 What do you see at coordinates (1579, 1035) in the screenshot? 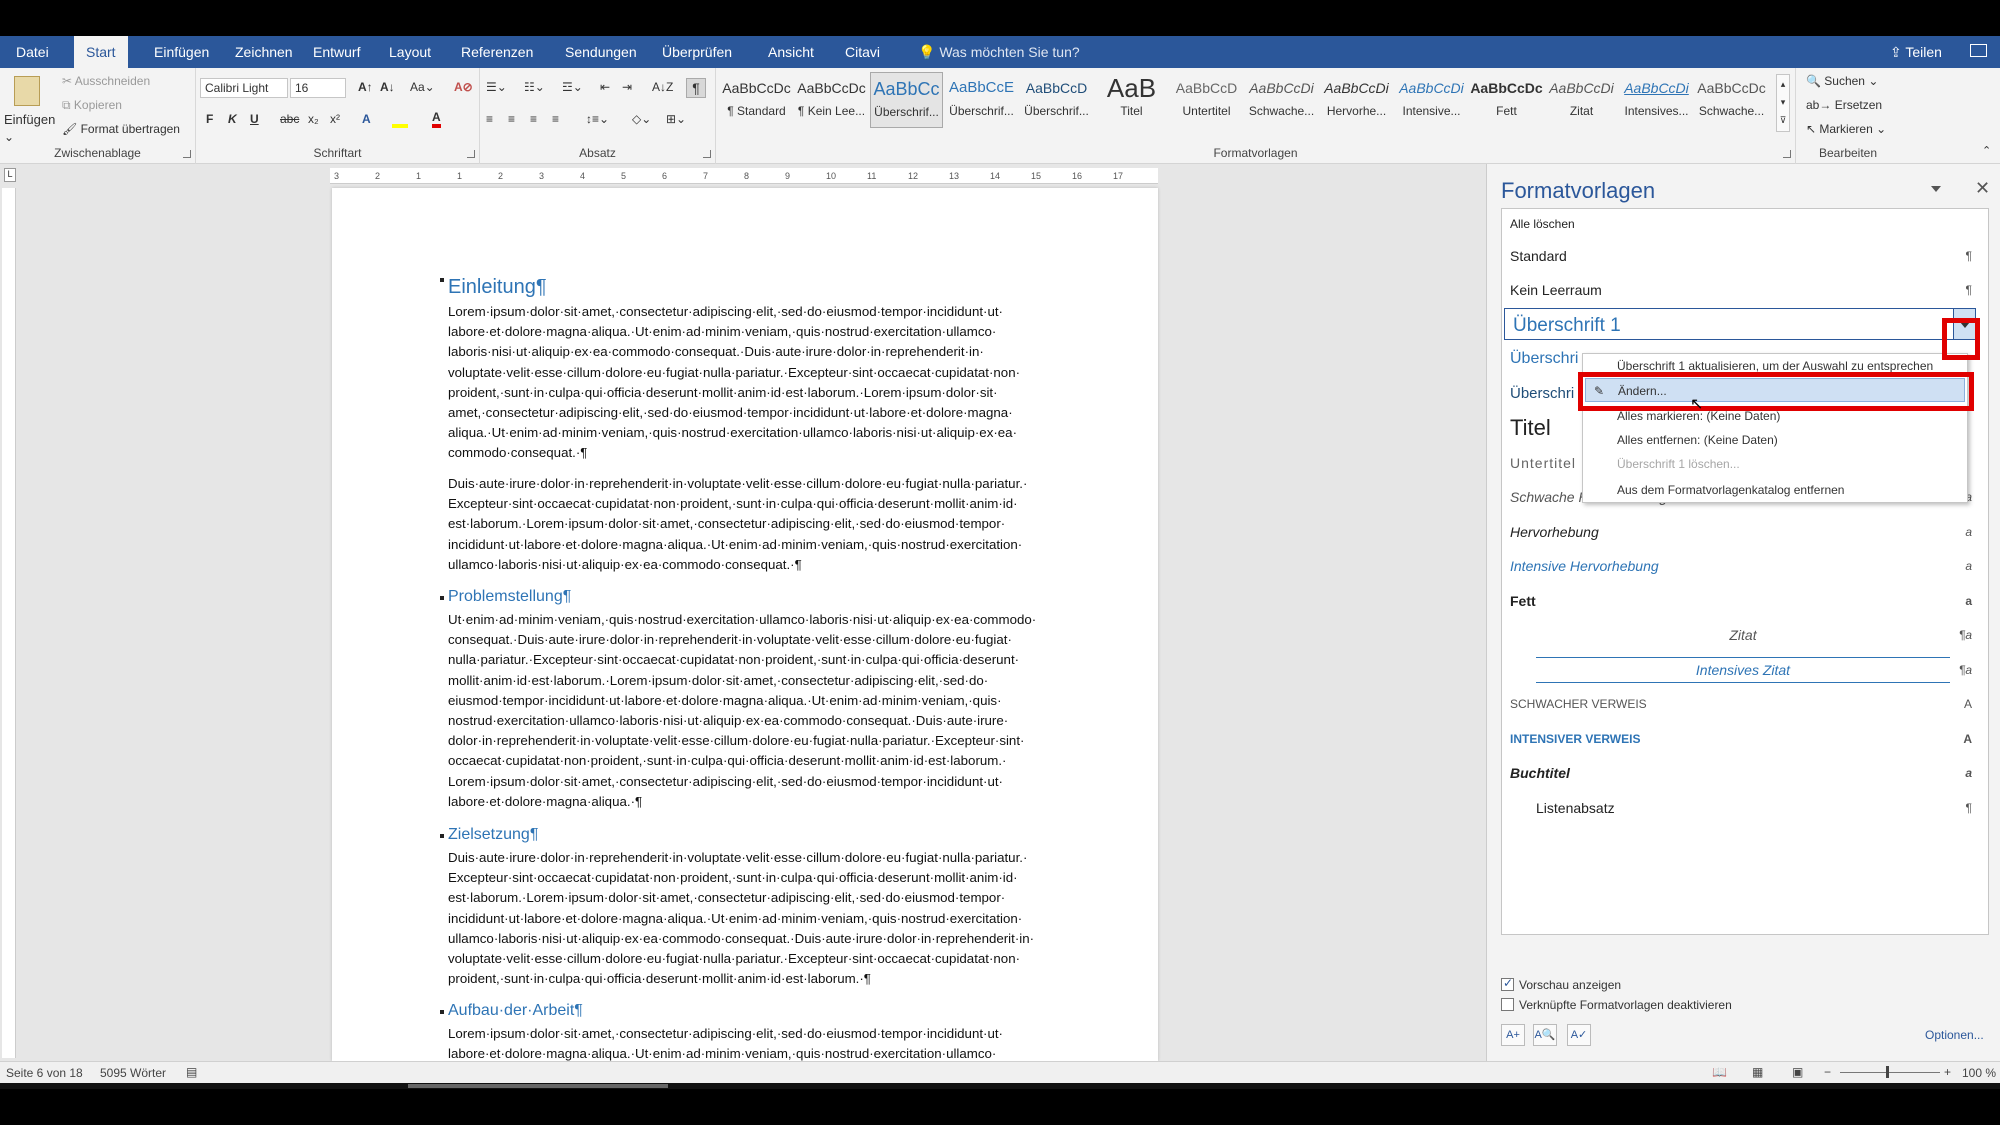
I see `manage-styles-icon: A✓` at bounding box center [1579, 1035].